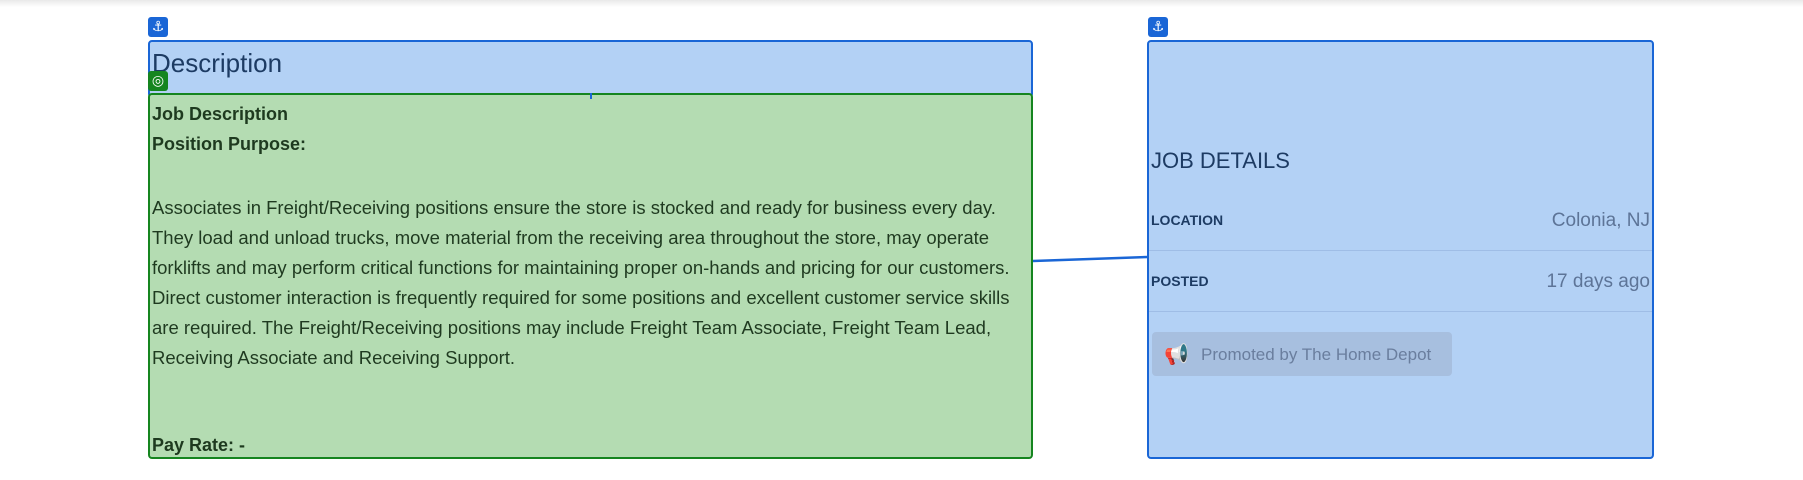  I want to click on top-shadow, so click(901, 3).